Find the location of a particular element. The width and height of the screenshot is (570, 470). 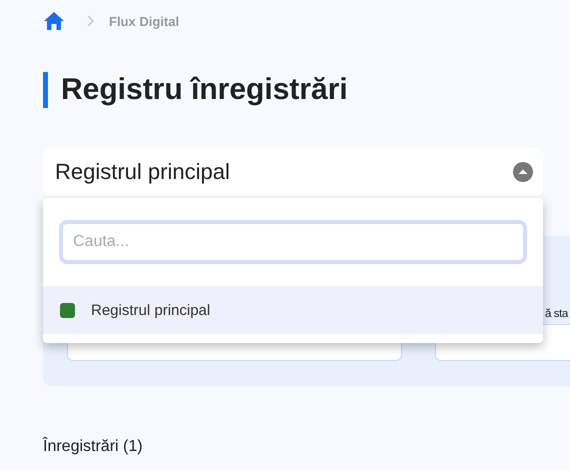

filter-label: ă sta is located at coordinates (557, 314).